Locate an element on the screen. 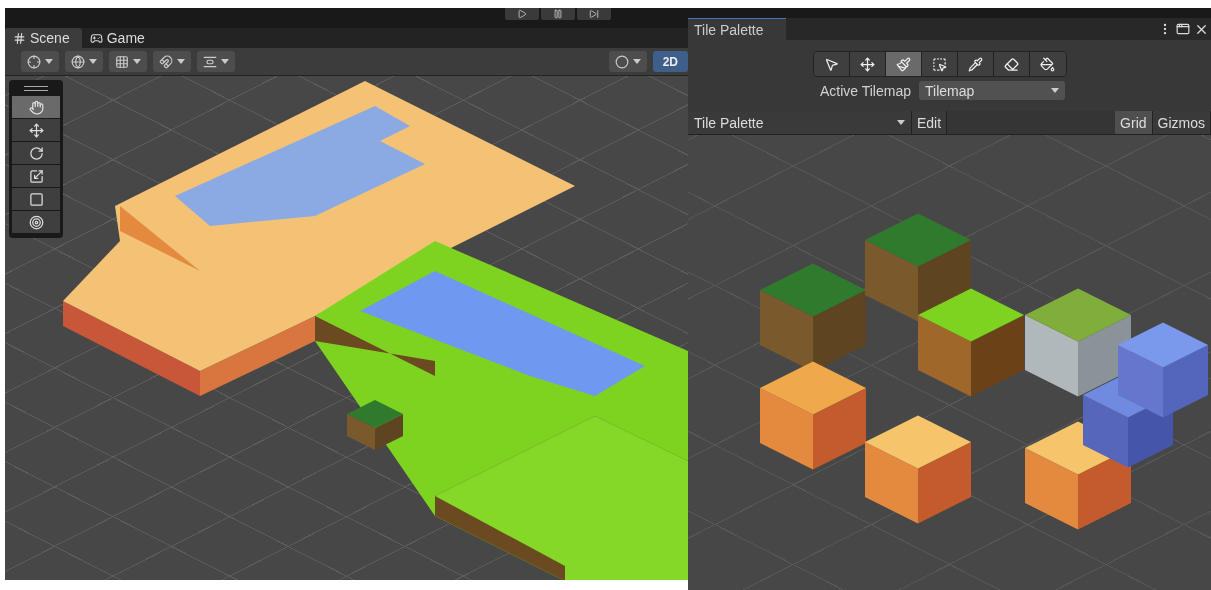 This screenshot has height=590, width=1211. hand-icon is located at coordinates (36, 107).